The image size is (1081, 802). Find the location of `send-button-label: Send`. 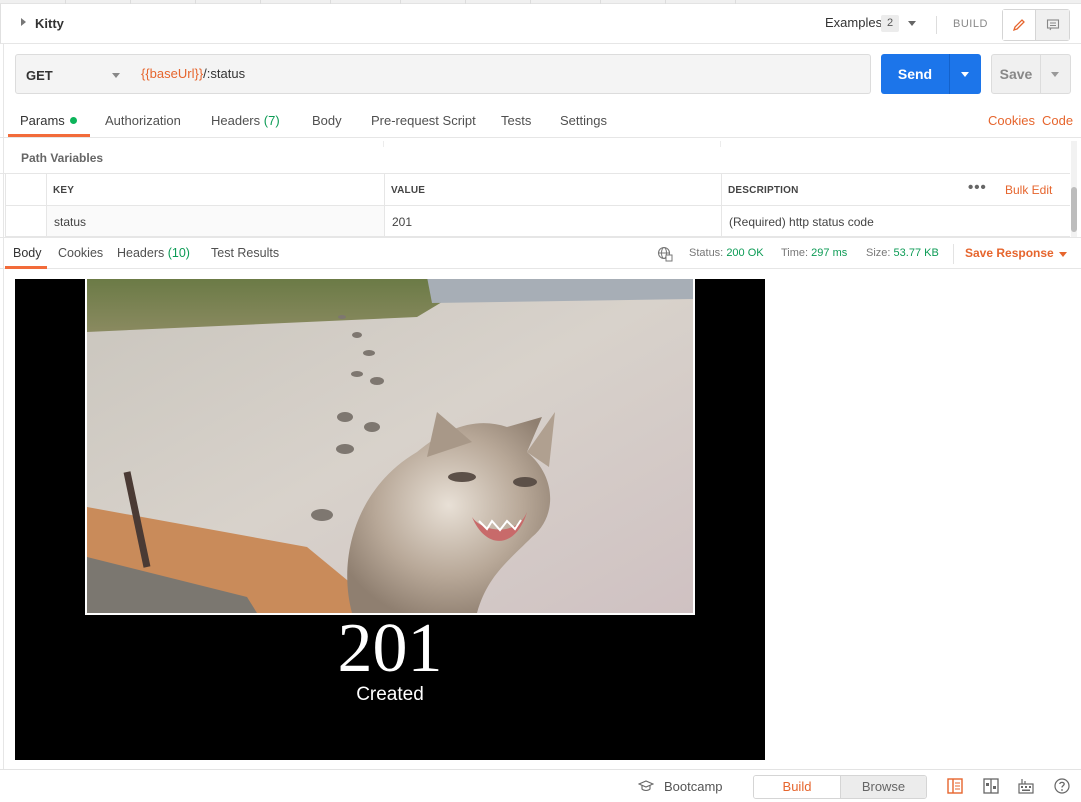

send-button-label: Send is located at coordinates (915, 74).